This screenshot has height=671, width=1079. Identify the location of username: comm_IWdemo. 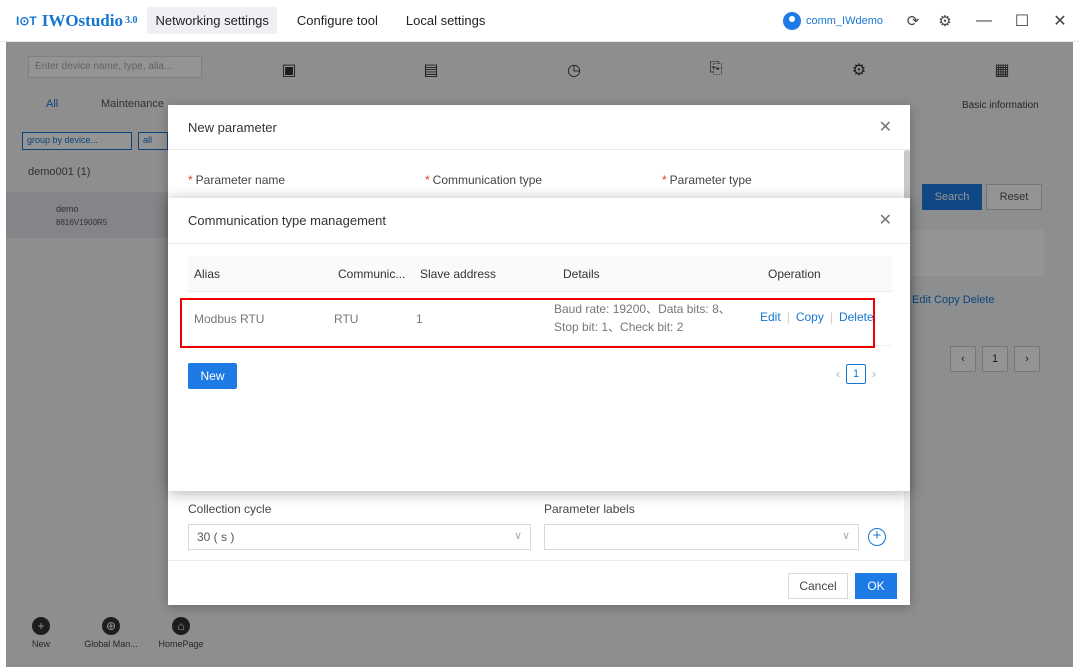
(844, 21).